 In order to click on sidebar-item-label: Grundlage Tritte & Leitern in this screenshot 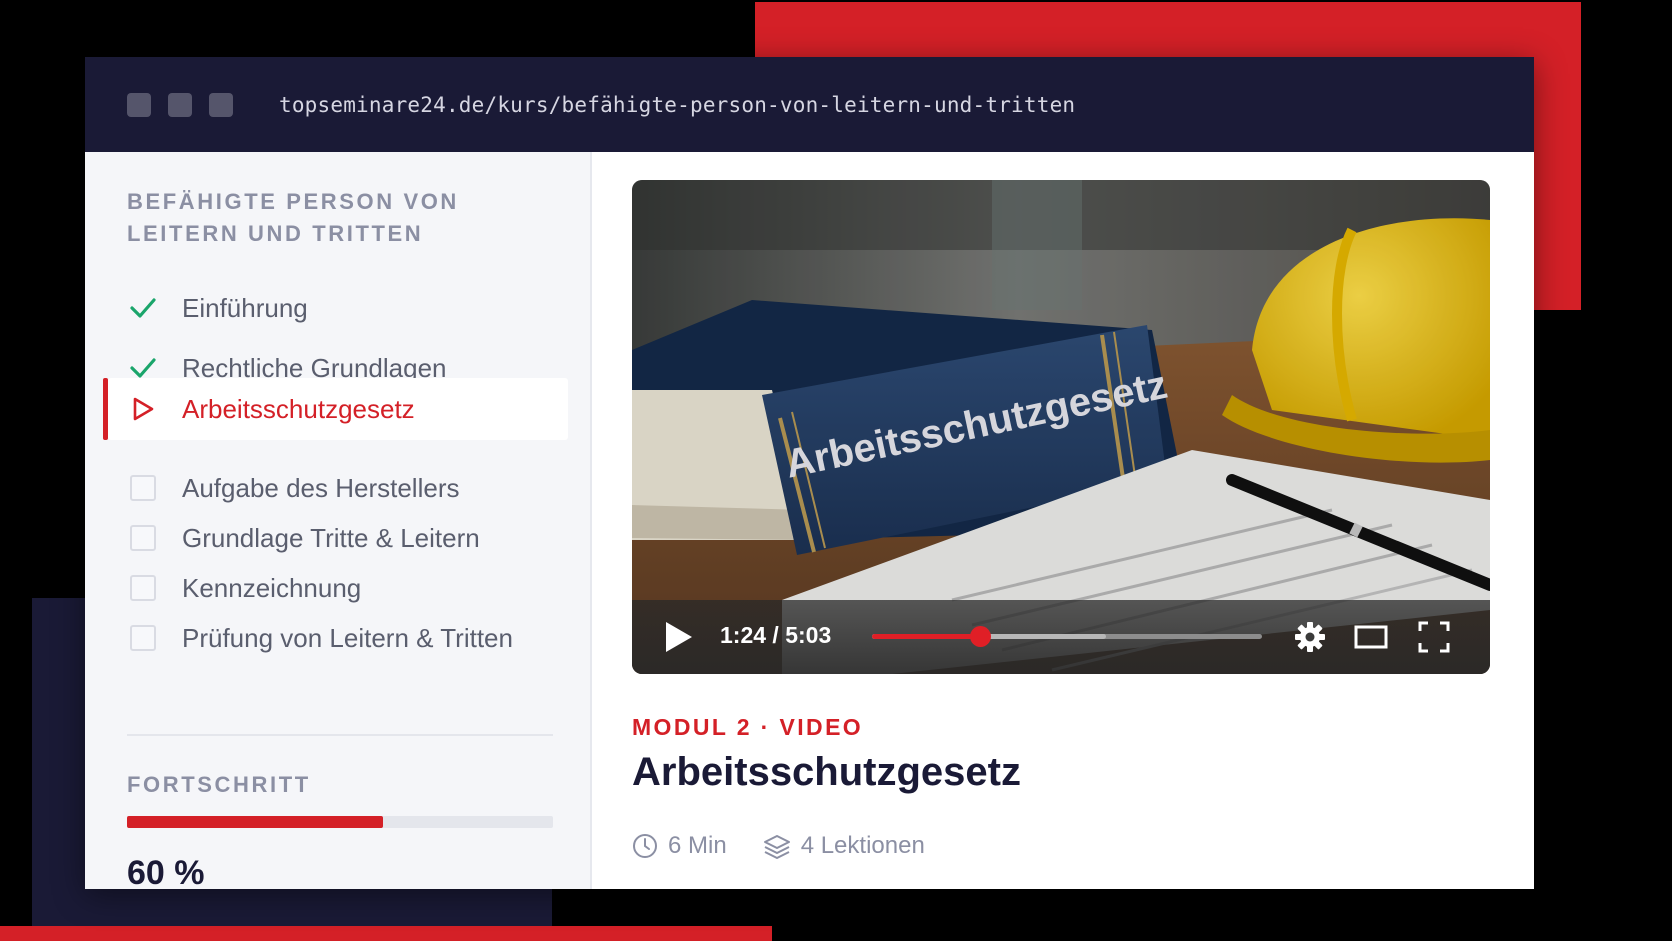, I will do `click(331, 537)`.